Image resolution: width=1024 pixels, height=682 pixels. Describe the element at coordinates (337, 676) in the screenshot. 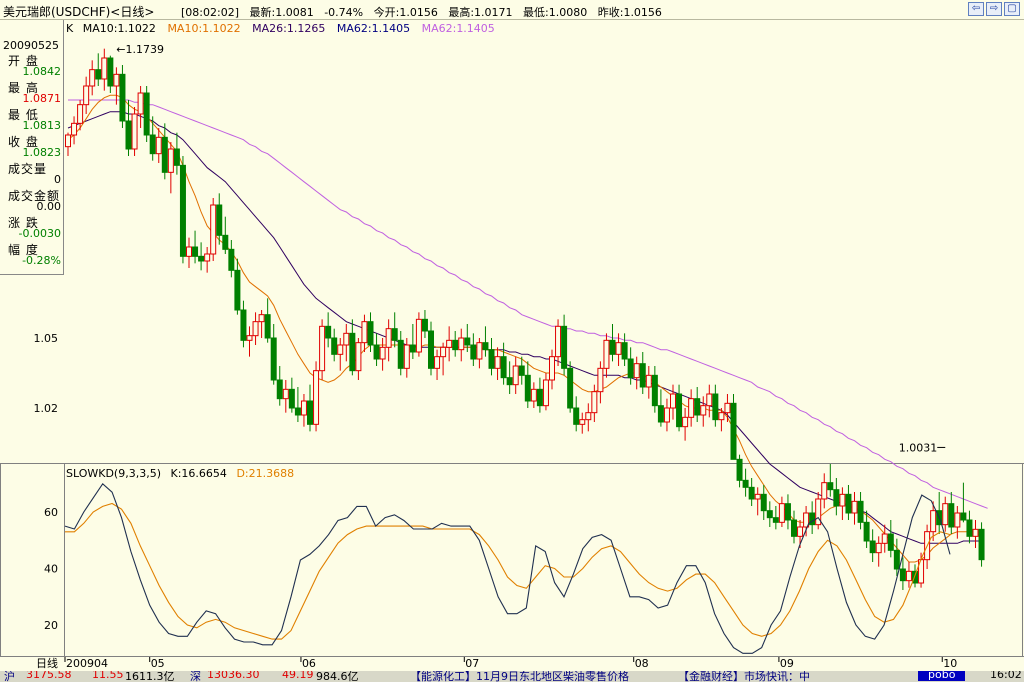

I see `ticker-item: 984.6亿` at that location.